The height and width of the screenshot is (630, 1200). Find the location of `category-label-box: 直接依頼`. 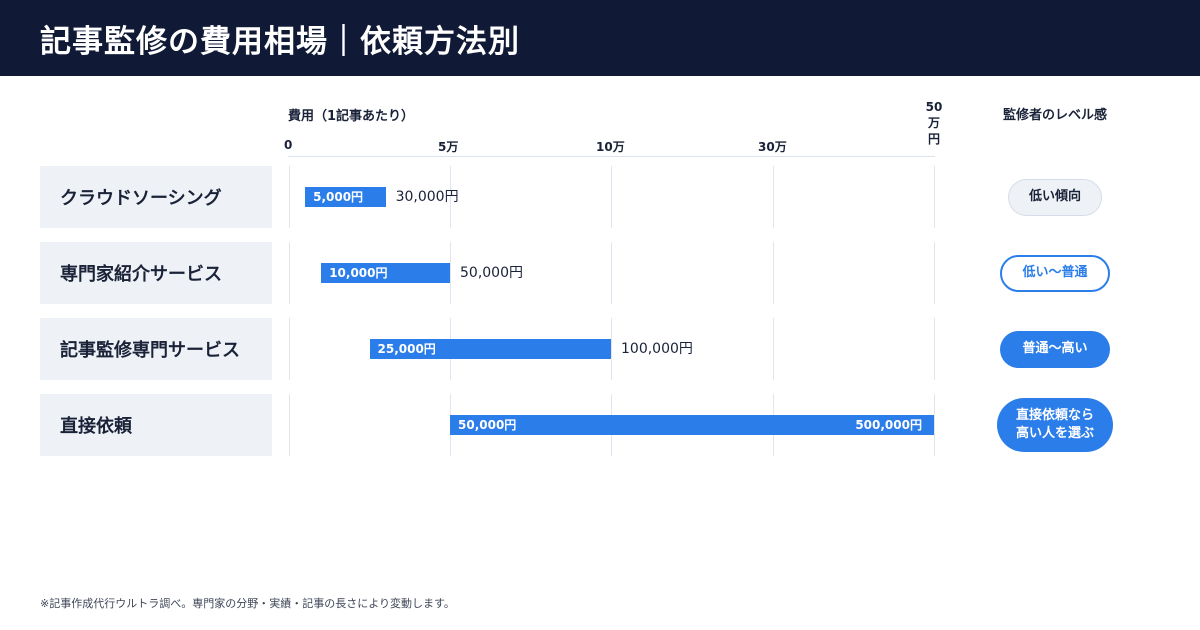

category-label-box: 直接依頼 is located at coordinates (156, 425).